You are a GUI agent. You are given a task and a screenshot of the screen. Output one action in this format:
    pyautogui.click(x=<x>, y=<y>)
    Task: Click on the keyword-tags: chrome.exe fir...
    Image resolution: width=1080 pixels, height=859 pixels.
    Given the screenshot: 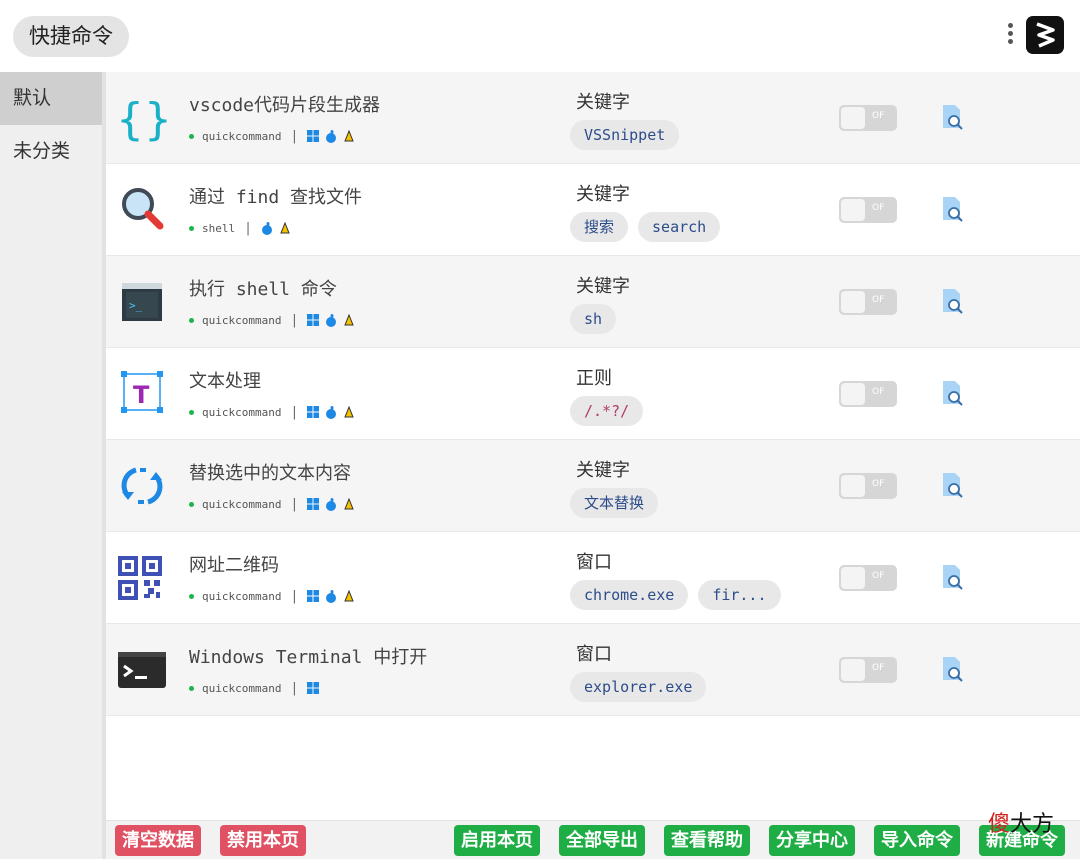 What is the action you would take?
    pyautogui.click(x=680, y=595)
    